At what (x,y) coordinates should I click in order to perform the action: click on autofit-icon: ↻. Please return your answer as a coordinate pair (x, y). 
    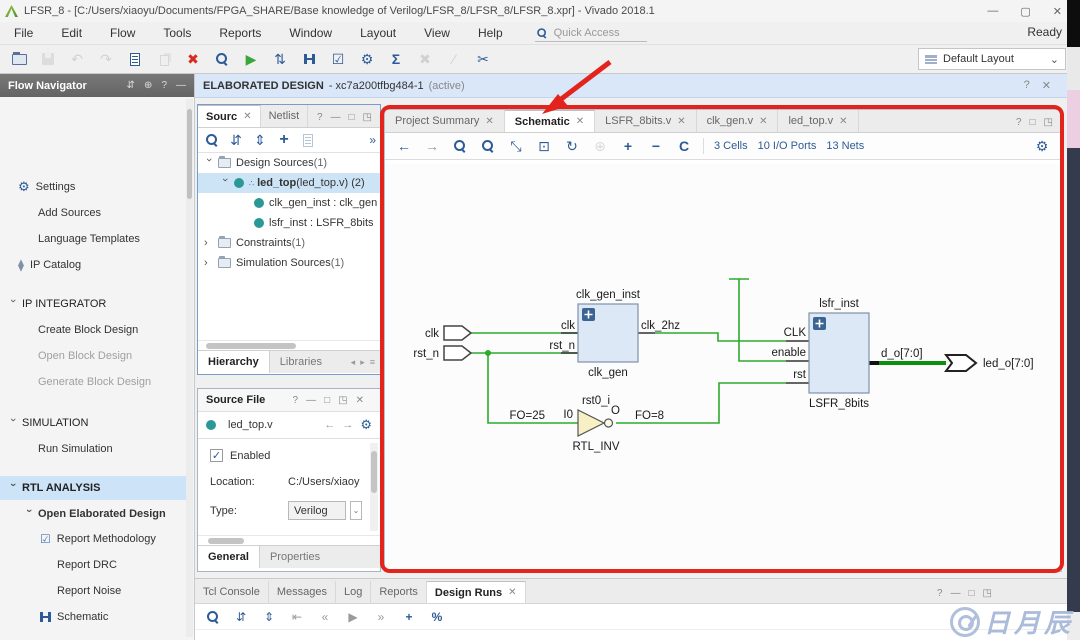
    Looking at the image, I should click on (572, 146).